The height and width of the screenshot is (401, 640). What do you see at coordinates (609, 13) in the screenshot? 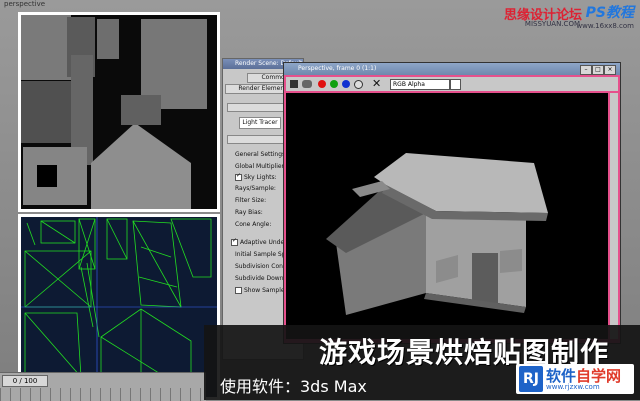
I see `watermark-brand: PS教程` at bounding box center [609, 13].